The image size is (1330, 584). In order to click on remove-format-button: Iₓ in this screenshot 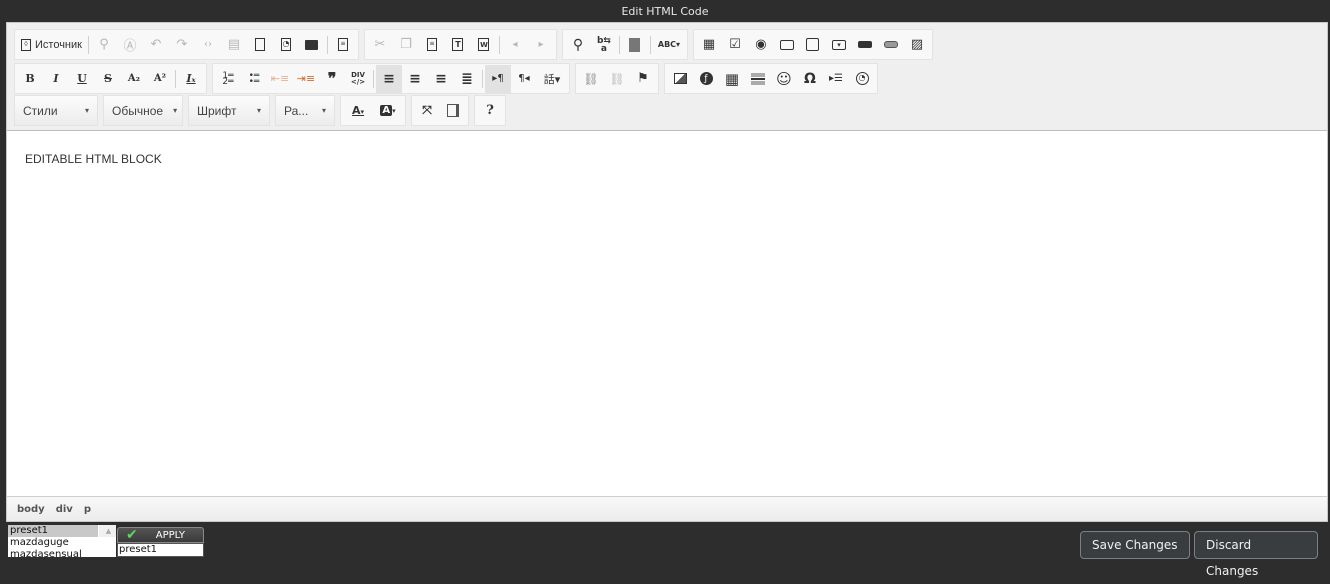, I will do `click(191, 79)`.